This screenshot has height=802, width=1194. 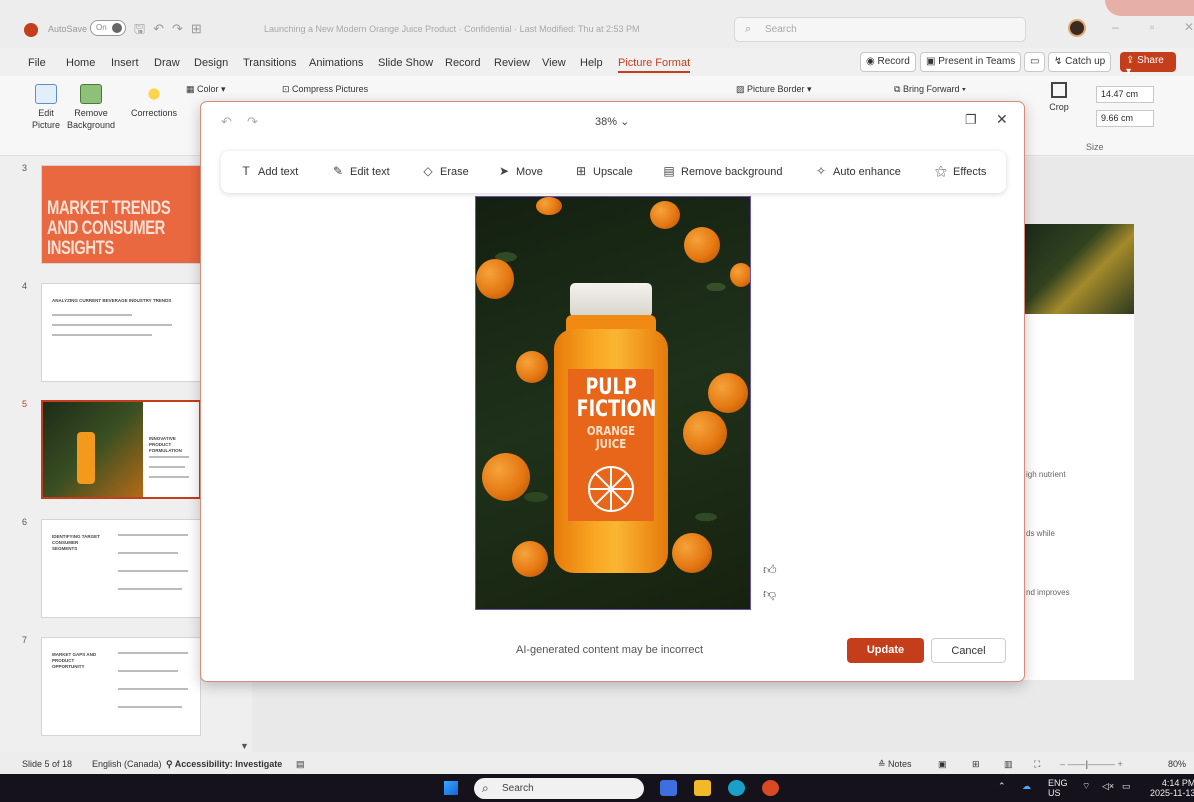 What do you see at coordinates (611, 444) in the screenshot?
I see `label-text: JUICE` at bounding box center [611, 444].